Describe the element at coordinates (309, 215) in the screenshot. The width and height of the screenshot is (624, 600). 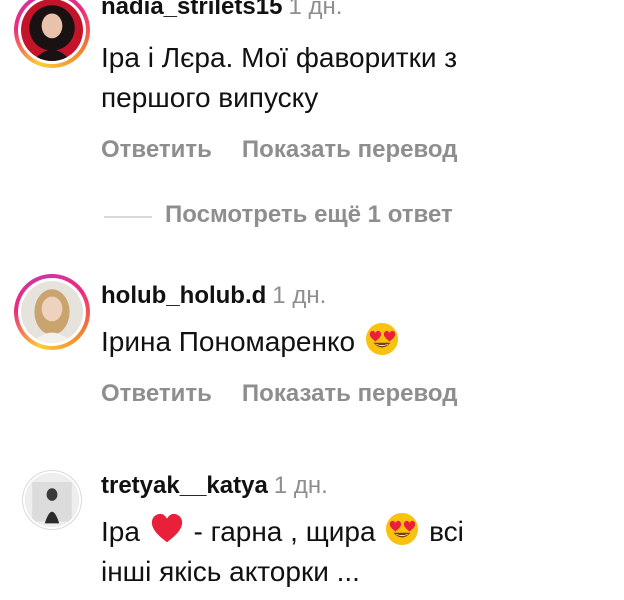
I see `view-replies-button: Посмотреть ещё 1 ответ` at that location.